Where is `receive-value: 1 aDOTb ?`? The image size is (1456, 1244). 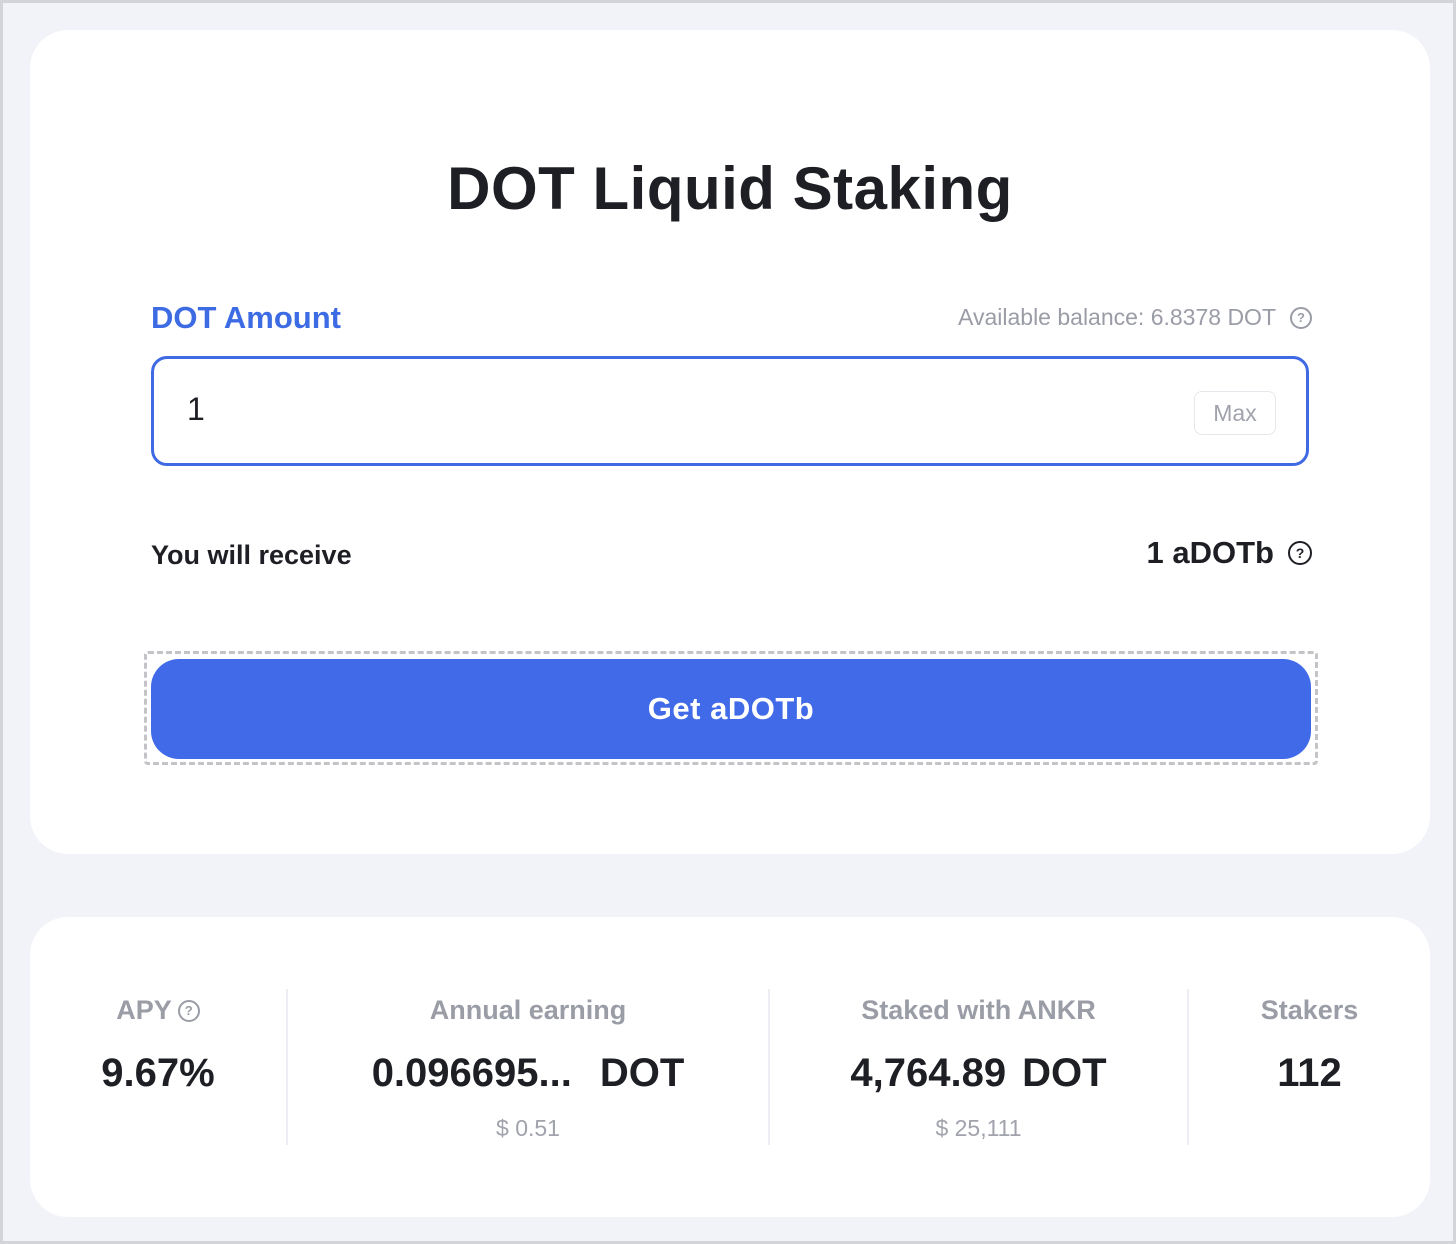 receive-value: 1 aDOTb ? is located at coordinates (1229, 553).